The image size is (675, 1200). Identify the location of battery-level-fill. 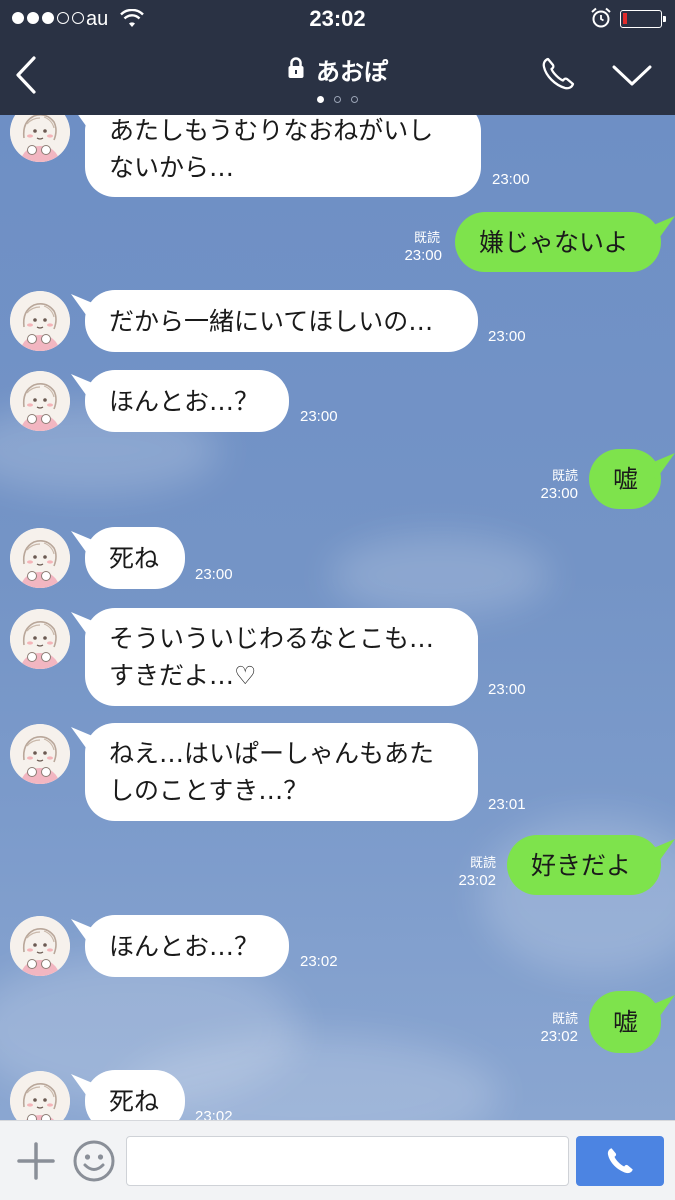
(625, 18).